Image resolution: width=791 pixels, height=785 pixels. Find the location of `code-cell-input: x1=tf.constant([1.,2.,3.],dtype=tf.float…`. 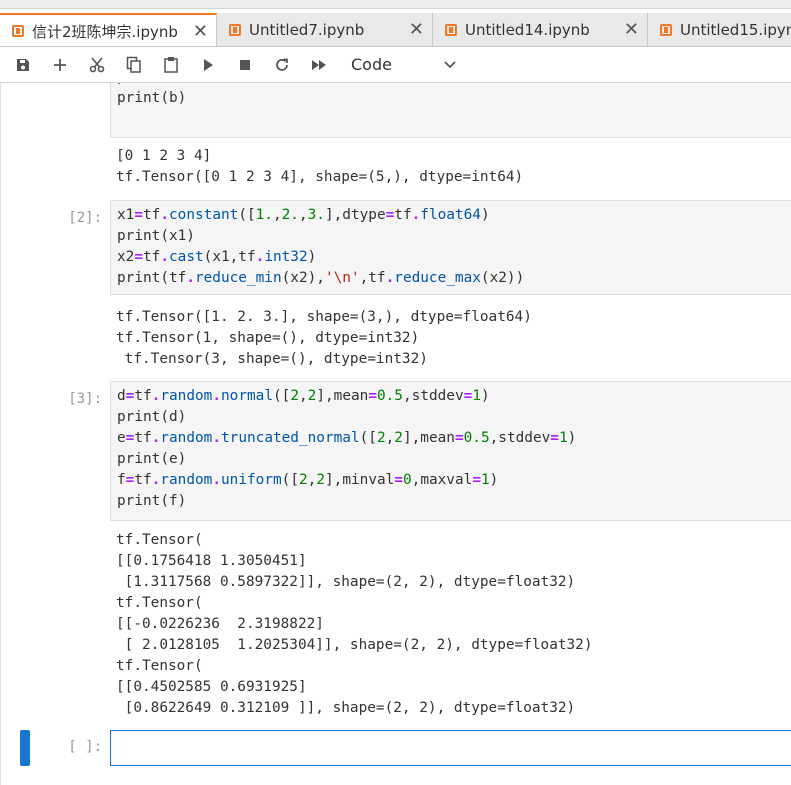

code-cell-input: x1=tf.constant([1.,2.,3.],dtype=tf.float… is located at coordinates (450, 247).